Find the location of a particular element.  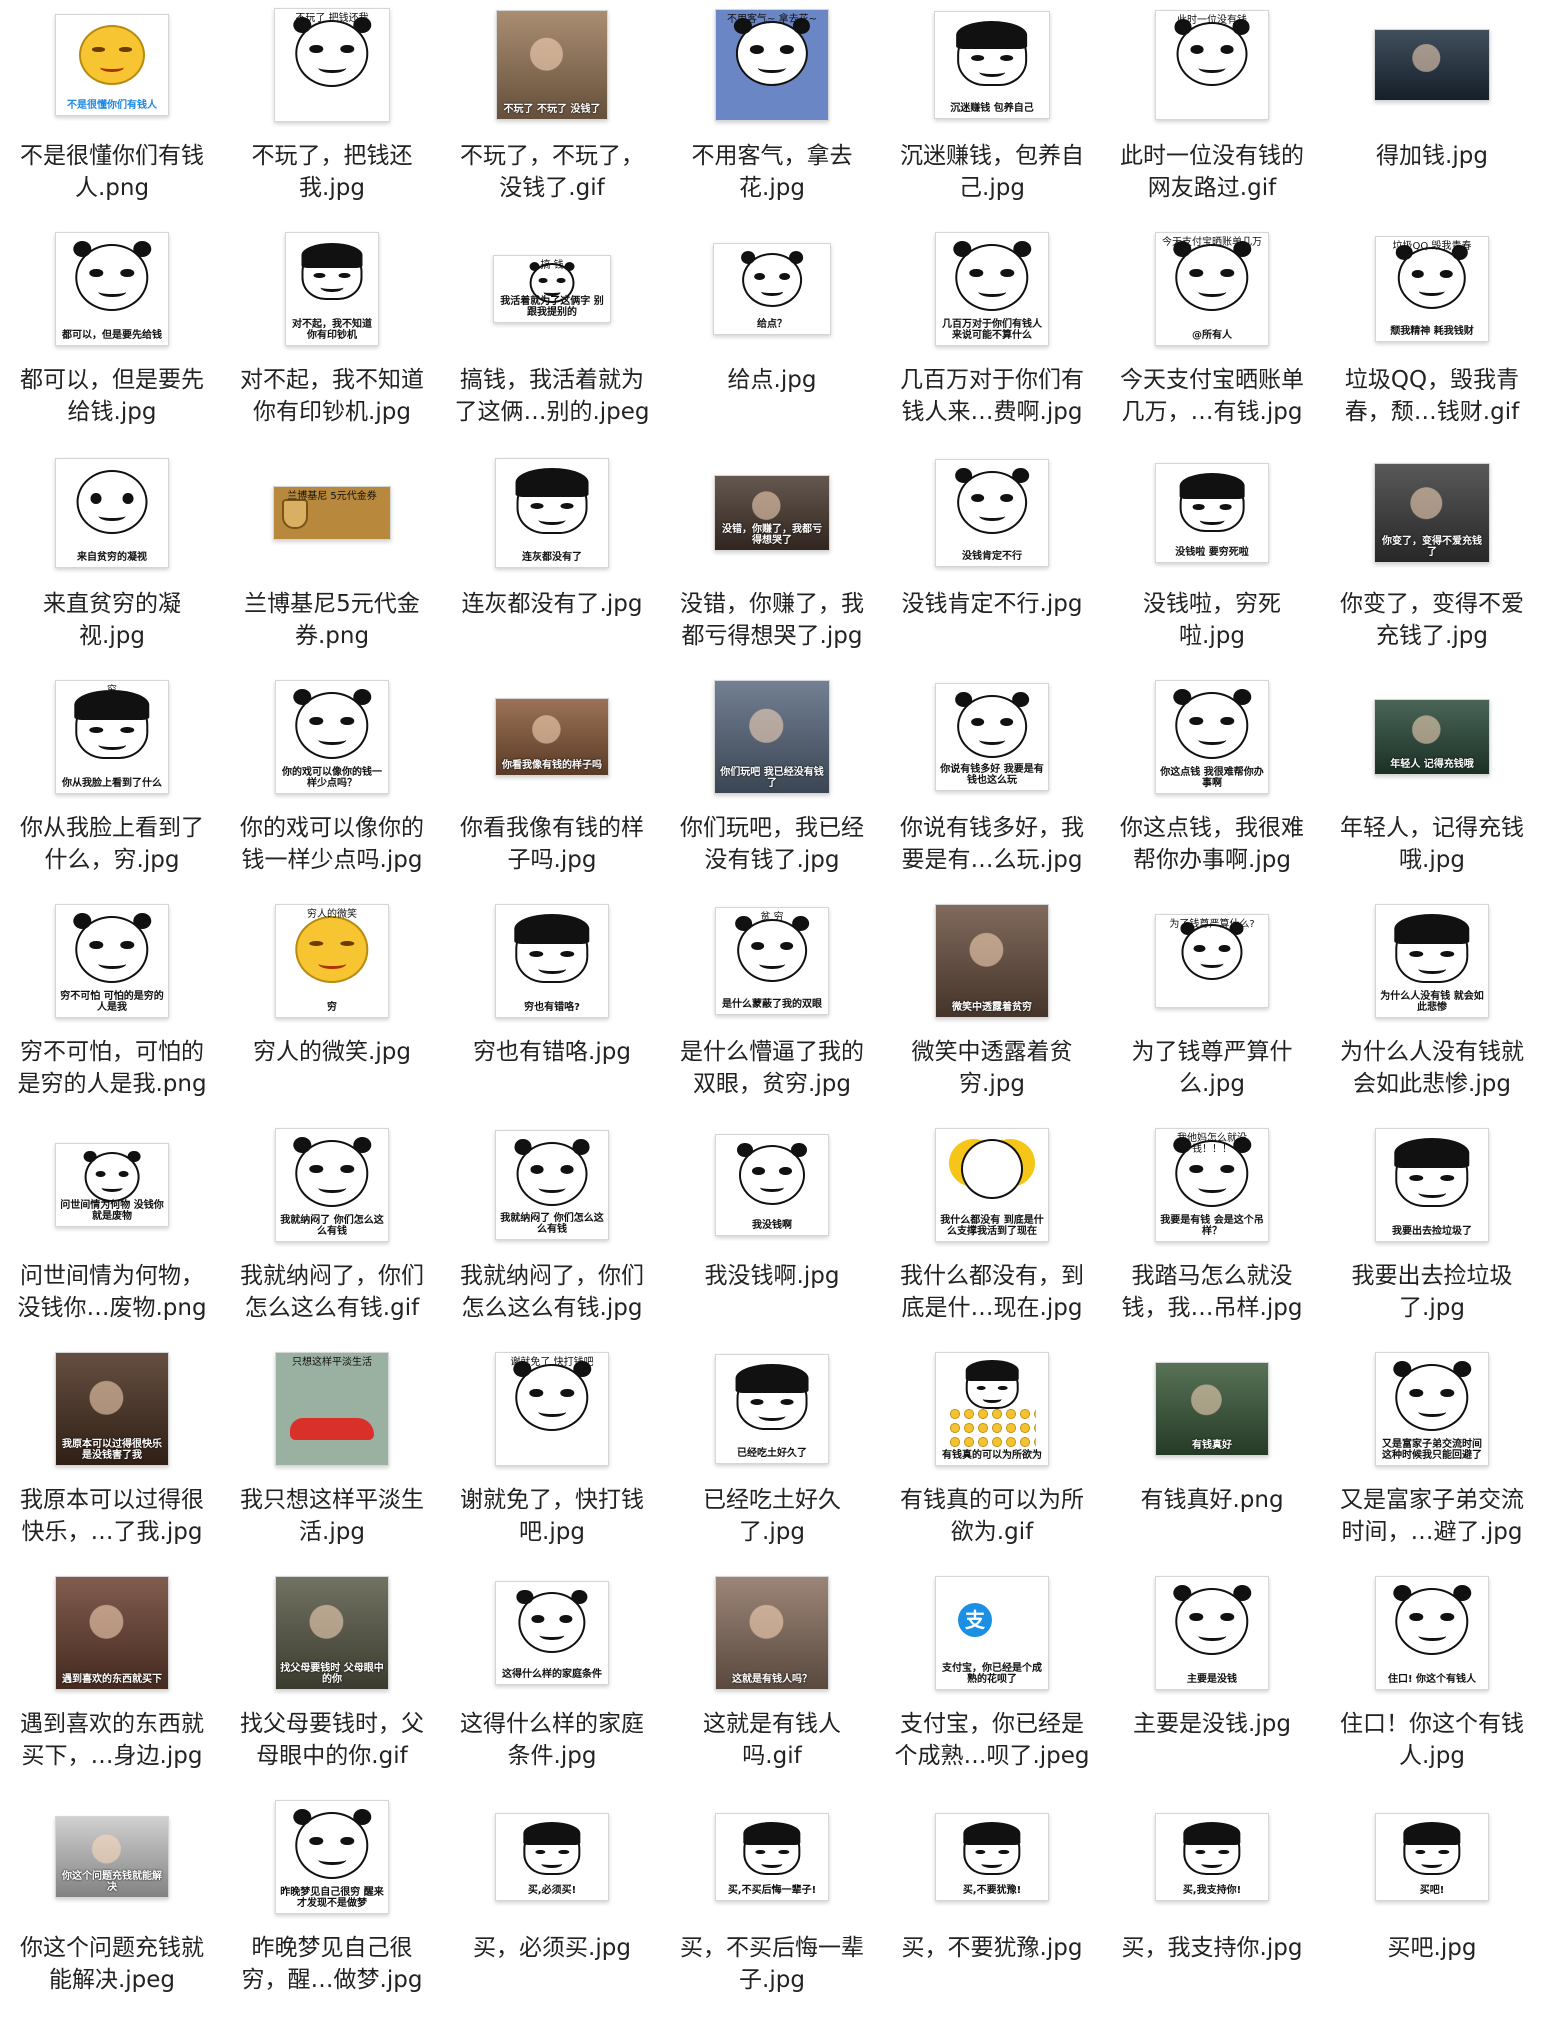

file-thumbnail: 没错，你赚了，我都亏得想哭了 is located at coordinates (772, 513).